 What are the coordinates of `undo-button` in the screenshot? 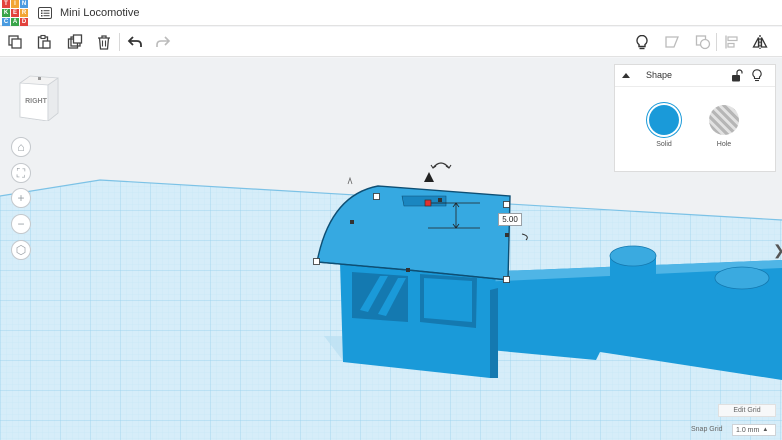 It's located at (135, 42).